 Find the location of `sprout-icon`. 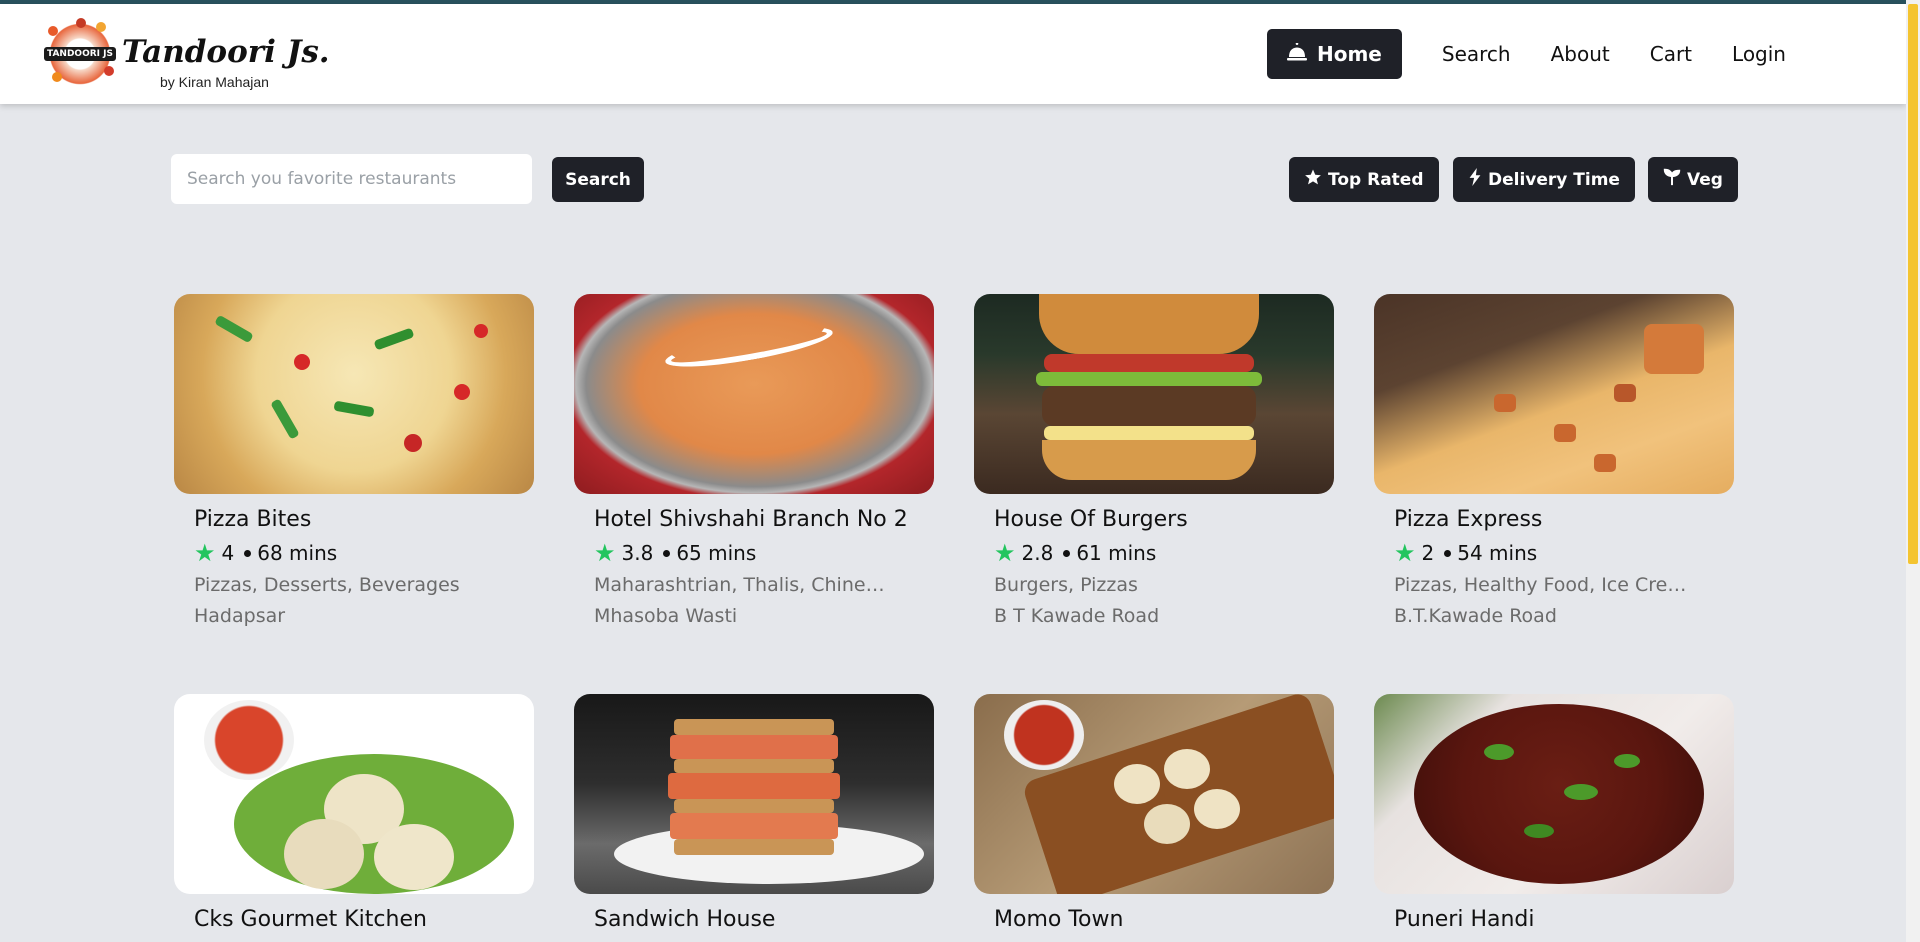

sprout-icon is located at coordinates (1672, 179).